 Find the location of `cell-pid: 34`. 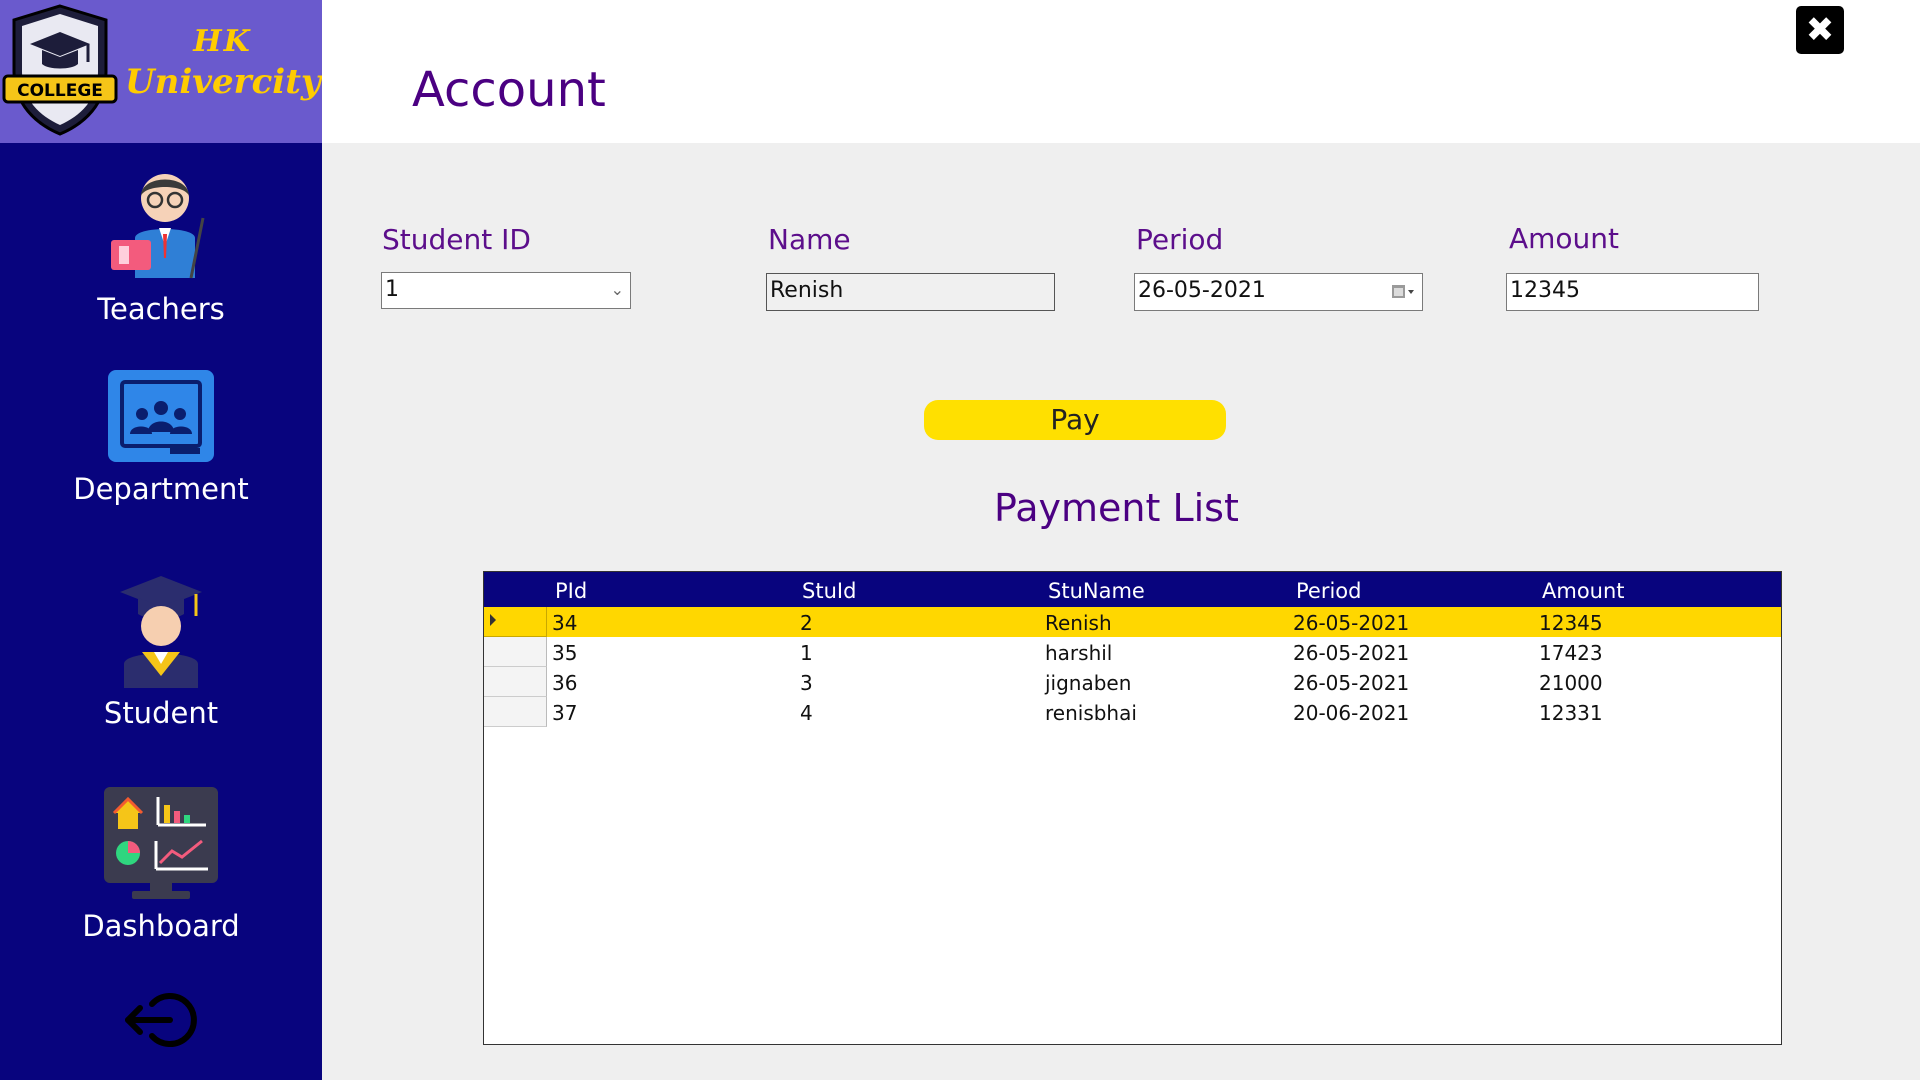

cell-pid: 34 is located at coordinates (564, 622).